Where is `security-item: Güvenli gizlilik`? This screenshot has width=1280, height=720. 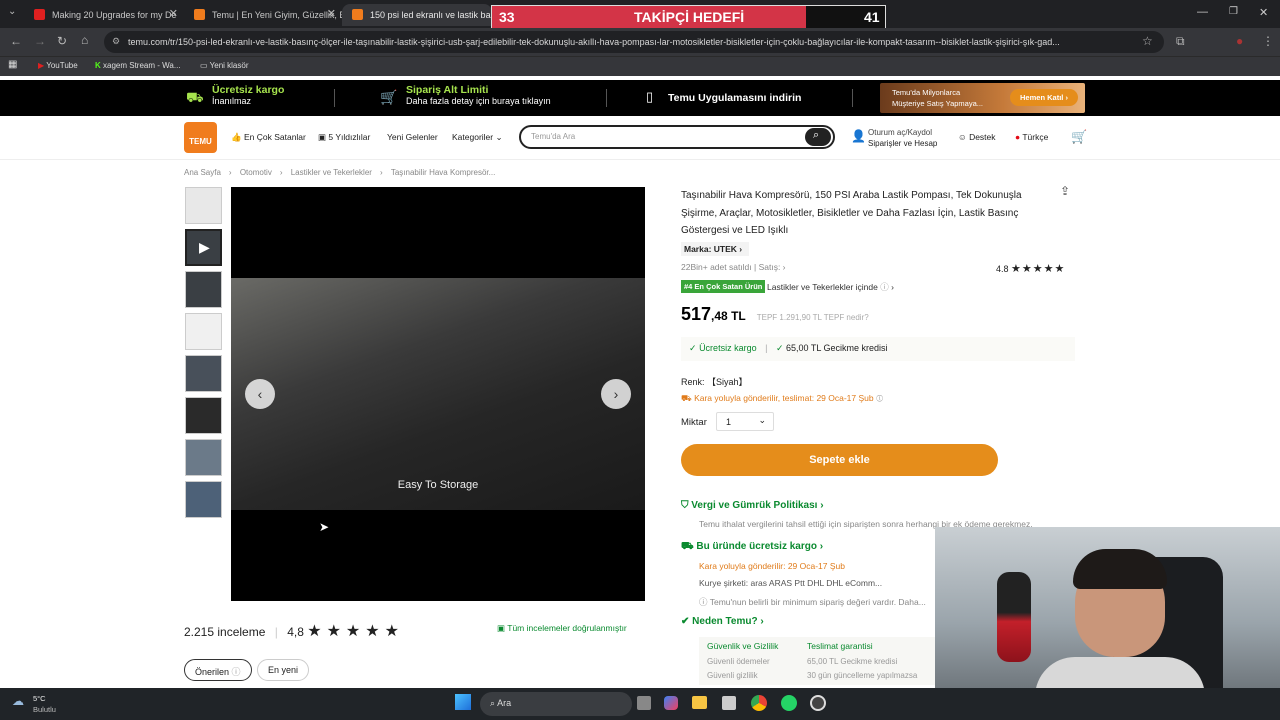 security-item: Güvenli gizlilik is located at coordinates (732, 675).